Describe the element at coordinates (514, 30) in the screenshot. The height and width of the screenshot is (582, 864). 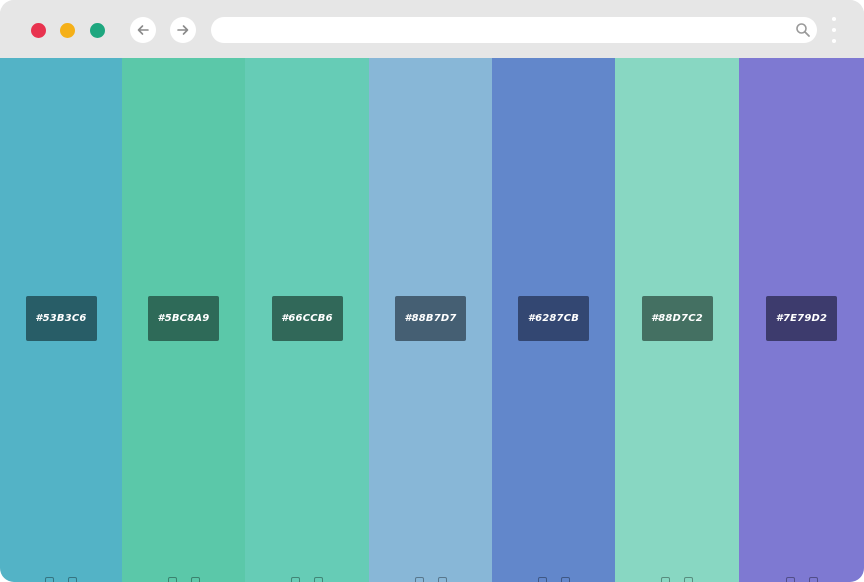
I see `address-bar` at that location.